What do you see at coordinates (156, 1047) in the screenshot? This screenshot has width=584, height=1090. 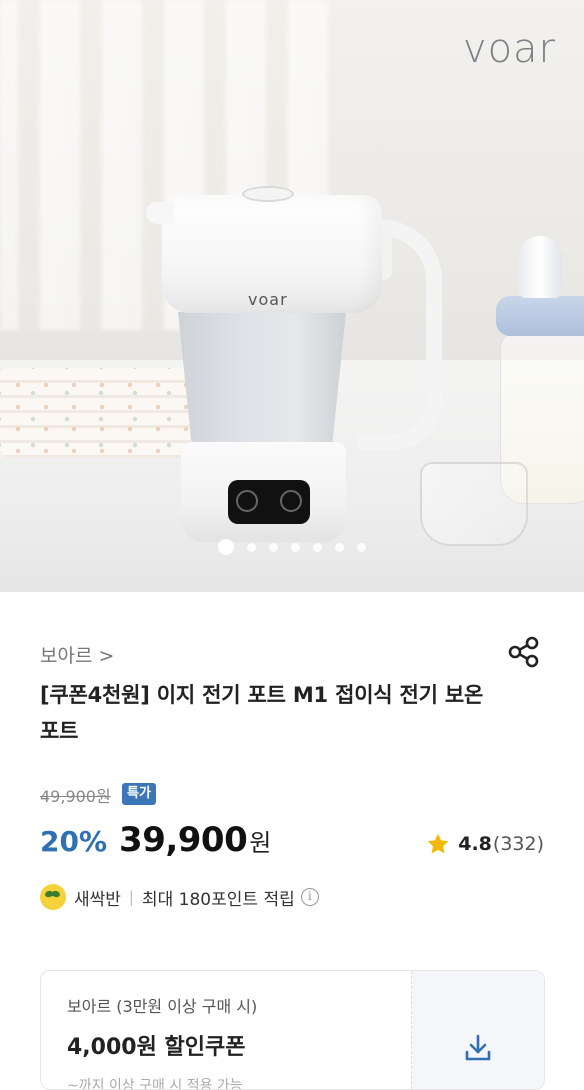 I see `coupon-amount: 4,000원 할인쿠폰` at bounding box center [156, 1047].